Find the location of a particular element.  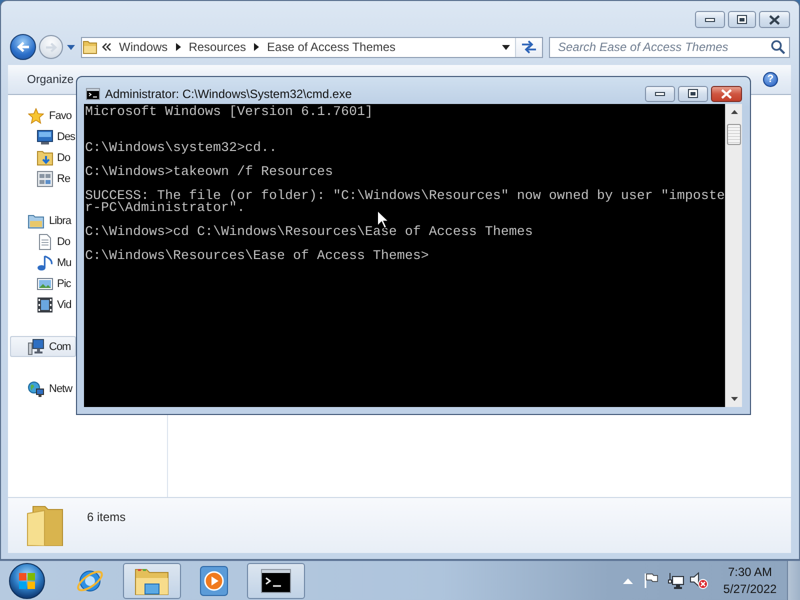

nav-item: Re is located at coordinates (43, 178).